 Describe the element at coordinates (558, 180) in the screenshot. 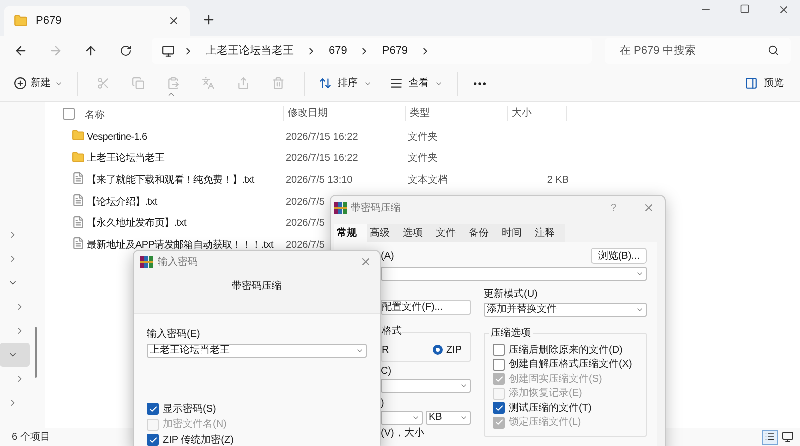

I see `file-size: 2 KB` at that location.